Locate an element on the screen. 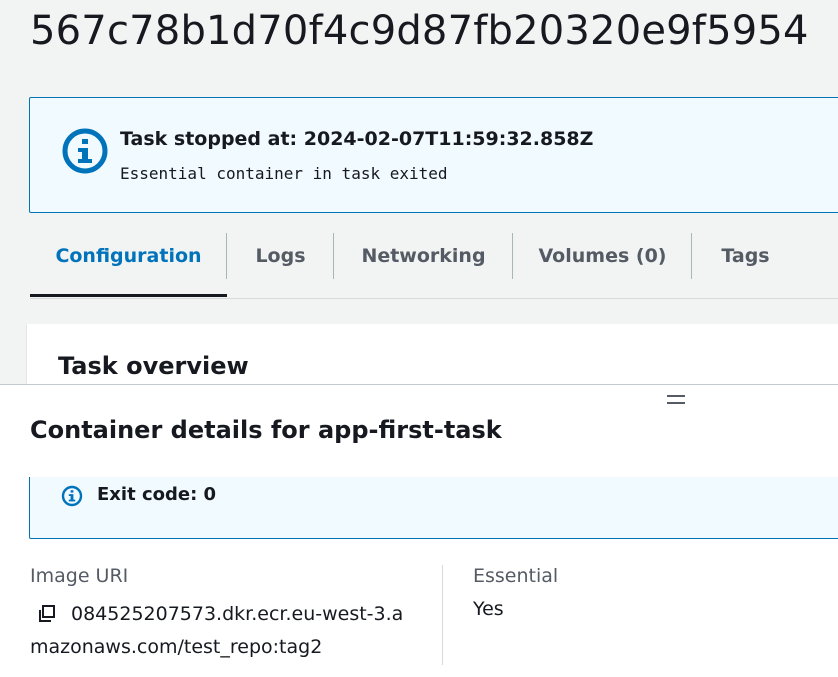 The image size is (838, 677). essential-label: Essential is located at coordinates (516, 576).